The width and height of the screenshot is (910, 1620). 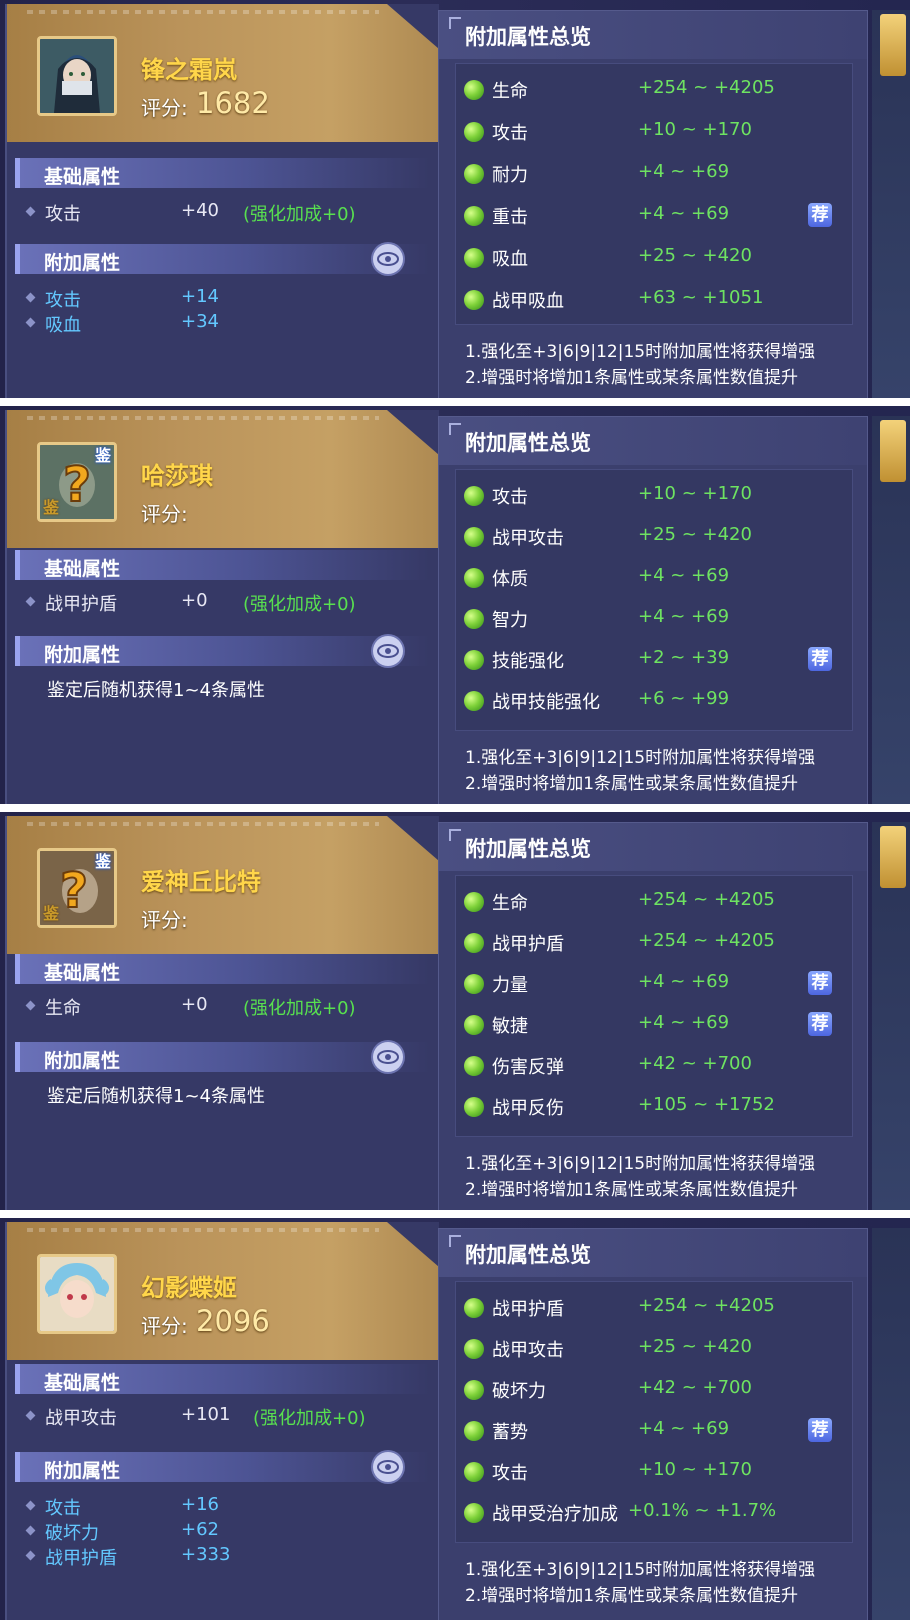 I want to click on overview-attr-row: 蓄势 +4 ~ +69 荐, so click(x=654, y=1431).